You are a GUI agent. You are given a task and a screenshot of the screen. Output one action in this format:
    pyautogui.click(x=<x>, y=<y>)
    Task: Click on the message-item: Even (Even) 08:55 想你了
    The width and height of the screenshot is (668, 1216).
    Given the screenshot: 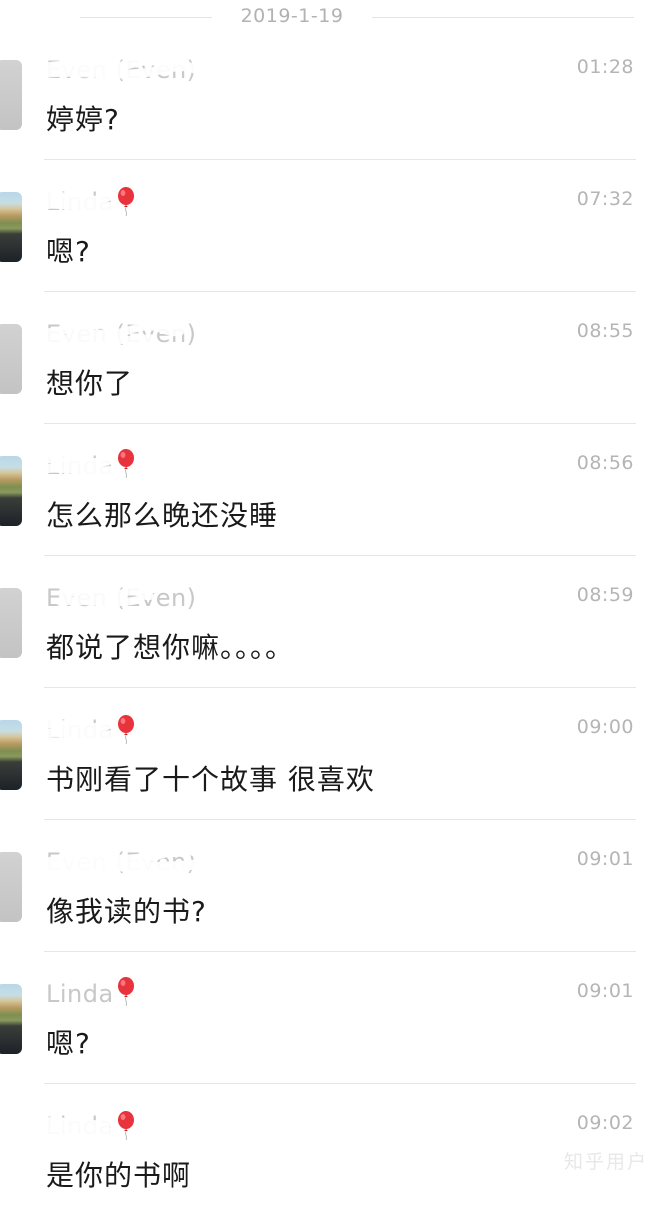 What is the action you would take?
    pyautogui.click(x=334, y=358)
    